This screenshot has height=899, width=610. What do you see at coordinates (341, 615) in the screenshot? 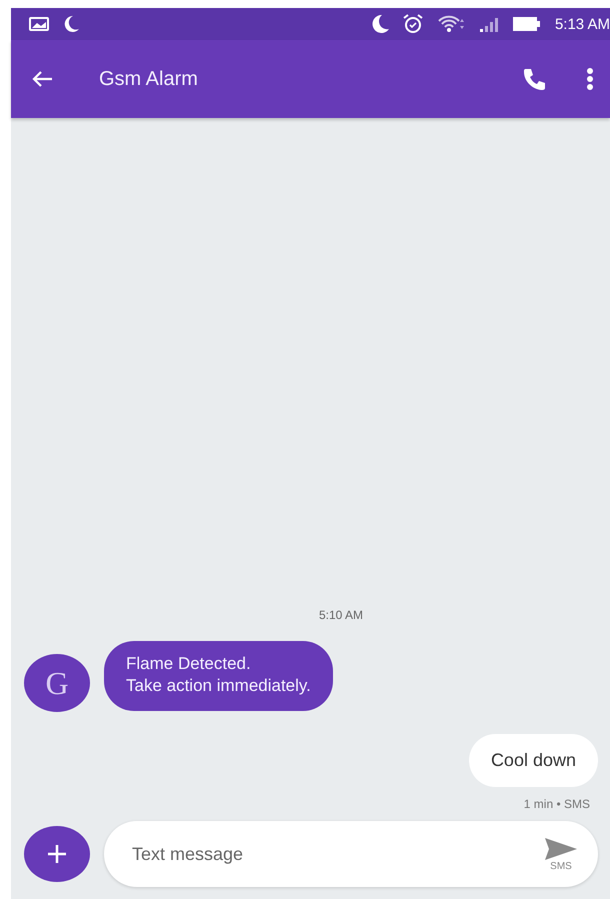
I see `message-timestamp: 5:10 AM` at bounding box center [341, 615].